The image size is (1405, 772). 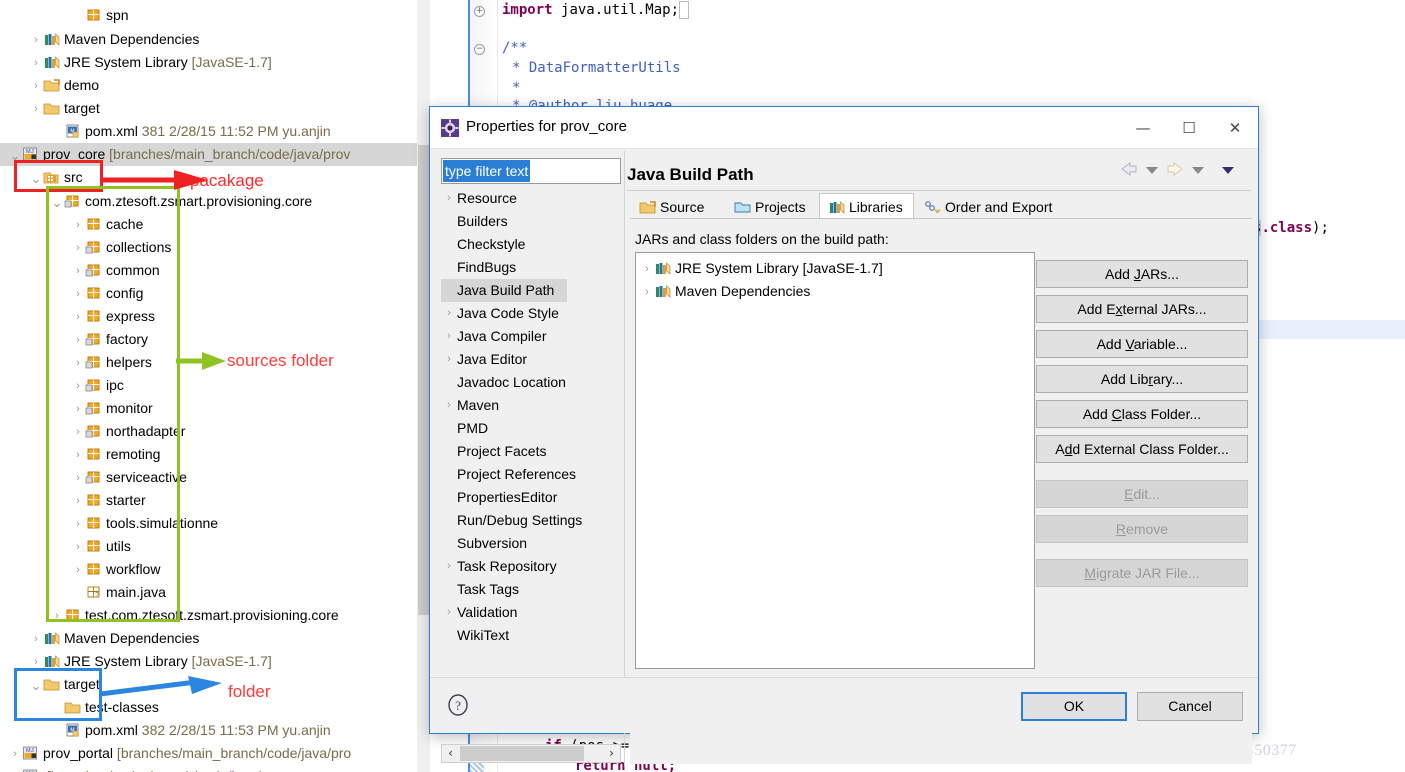 I want to click on cancel-button: Cancel, so click(x=1190, y=706).